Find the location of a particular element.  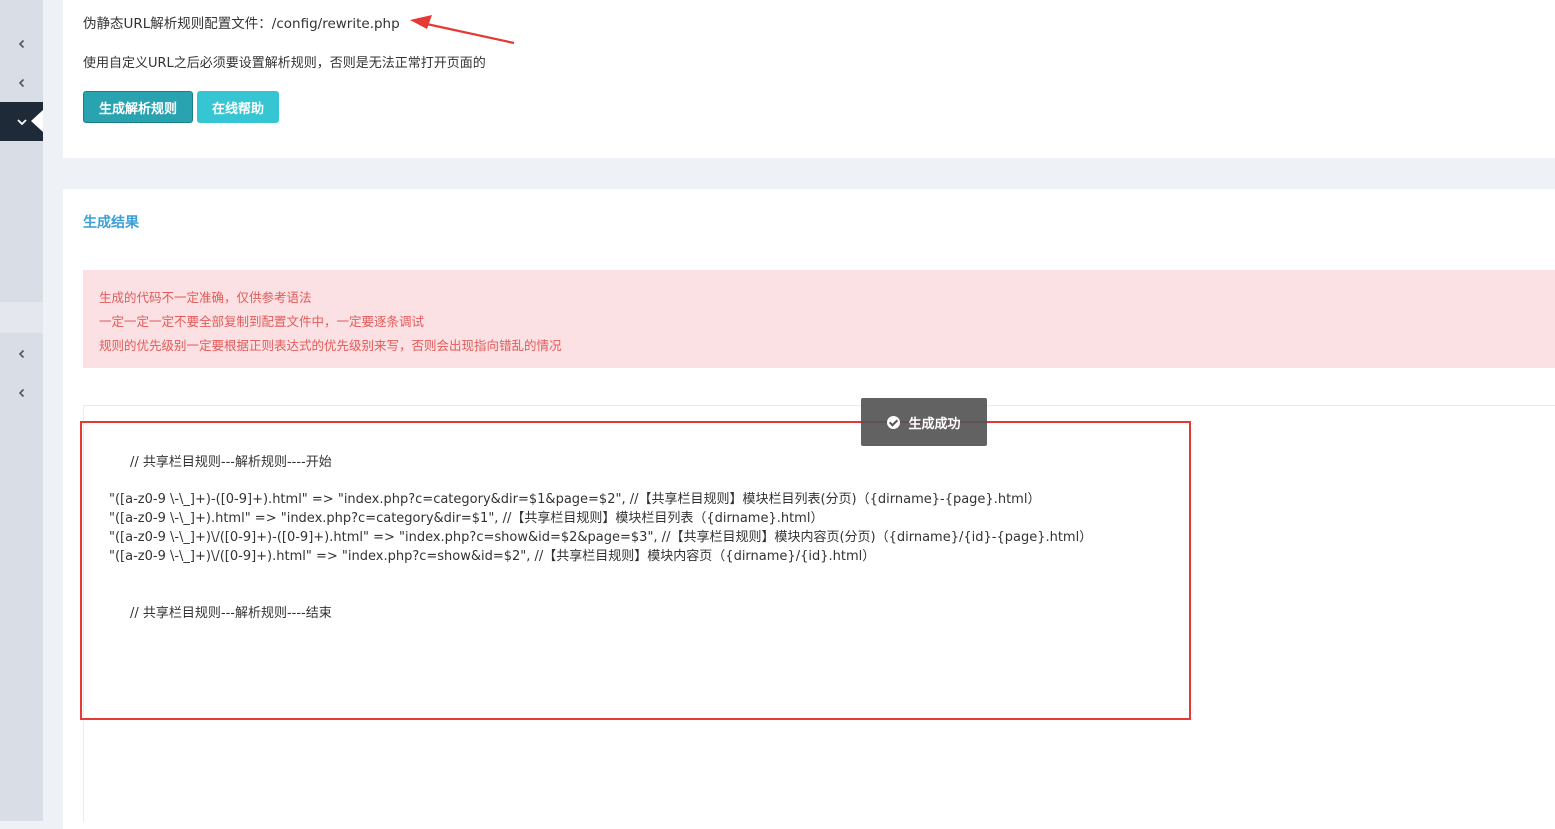

alert-line: 一定一定一定不要全部复制到配置文件中，一定要逐条调试 is located at coordinates (262, 321).